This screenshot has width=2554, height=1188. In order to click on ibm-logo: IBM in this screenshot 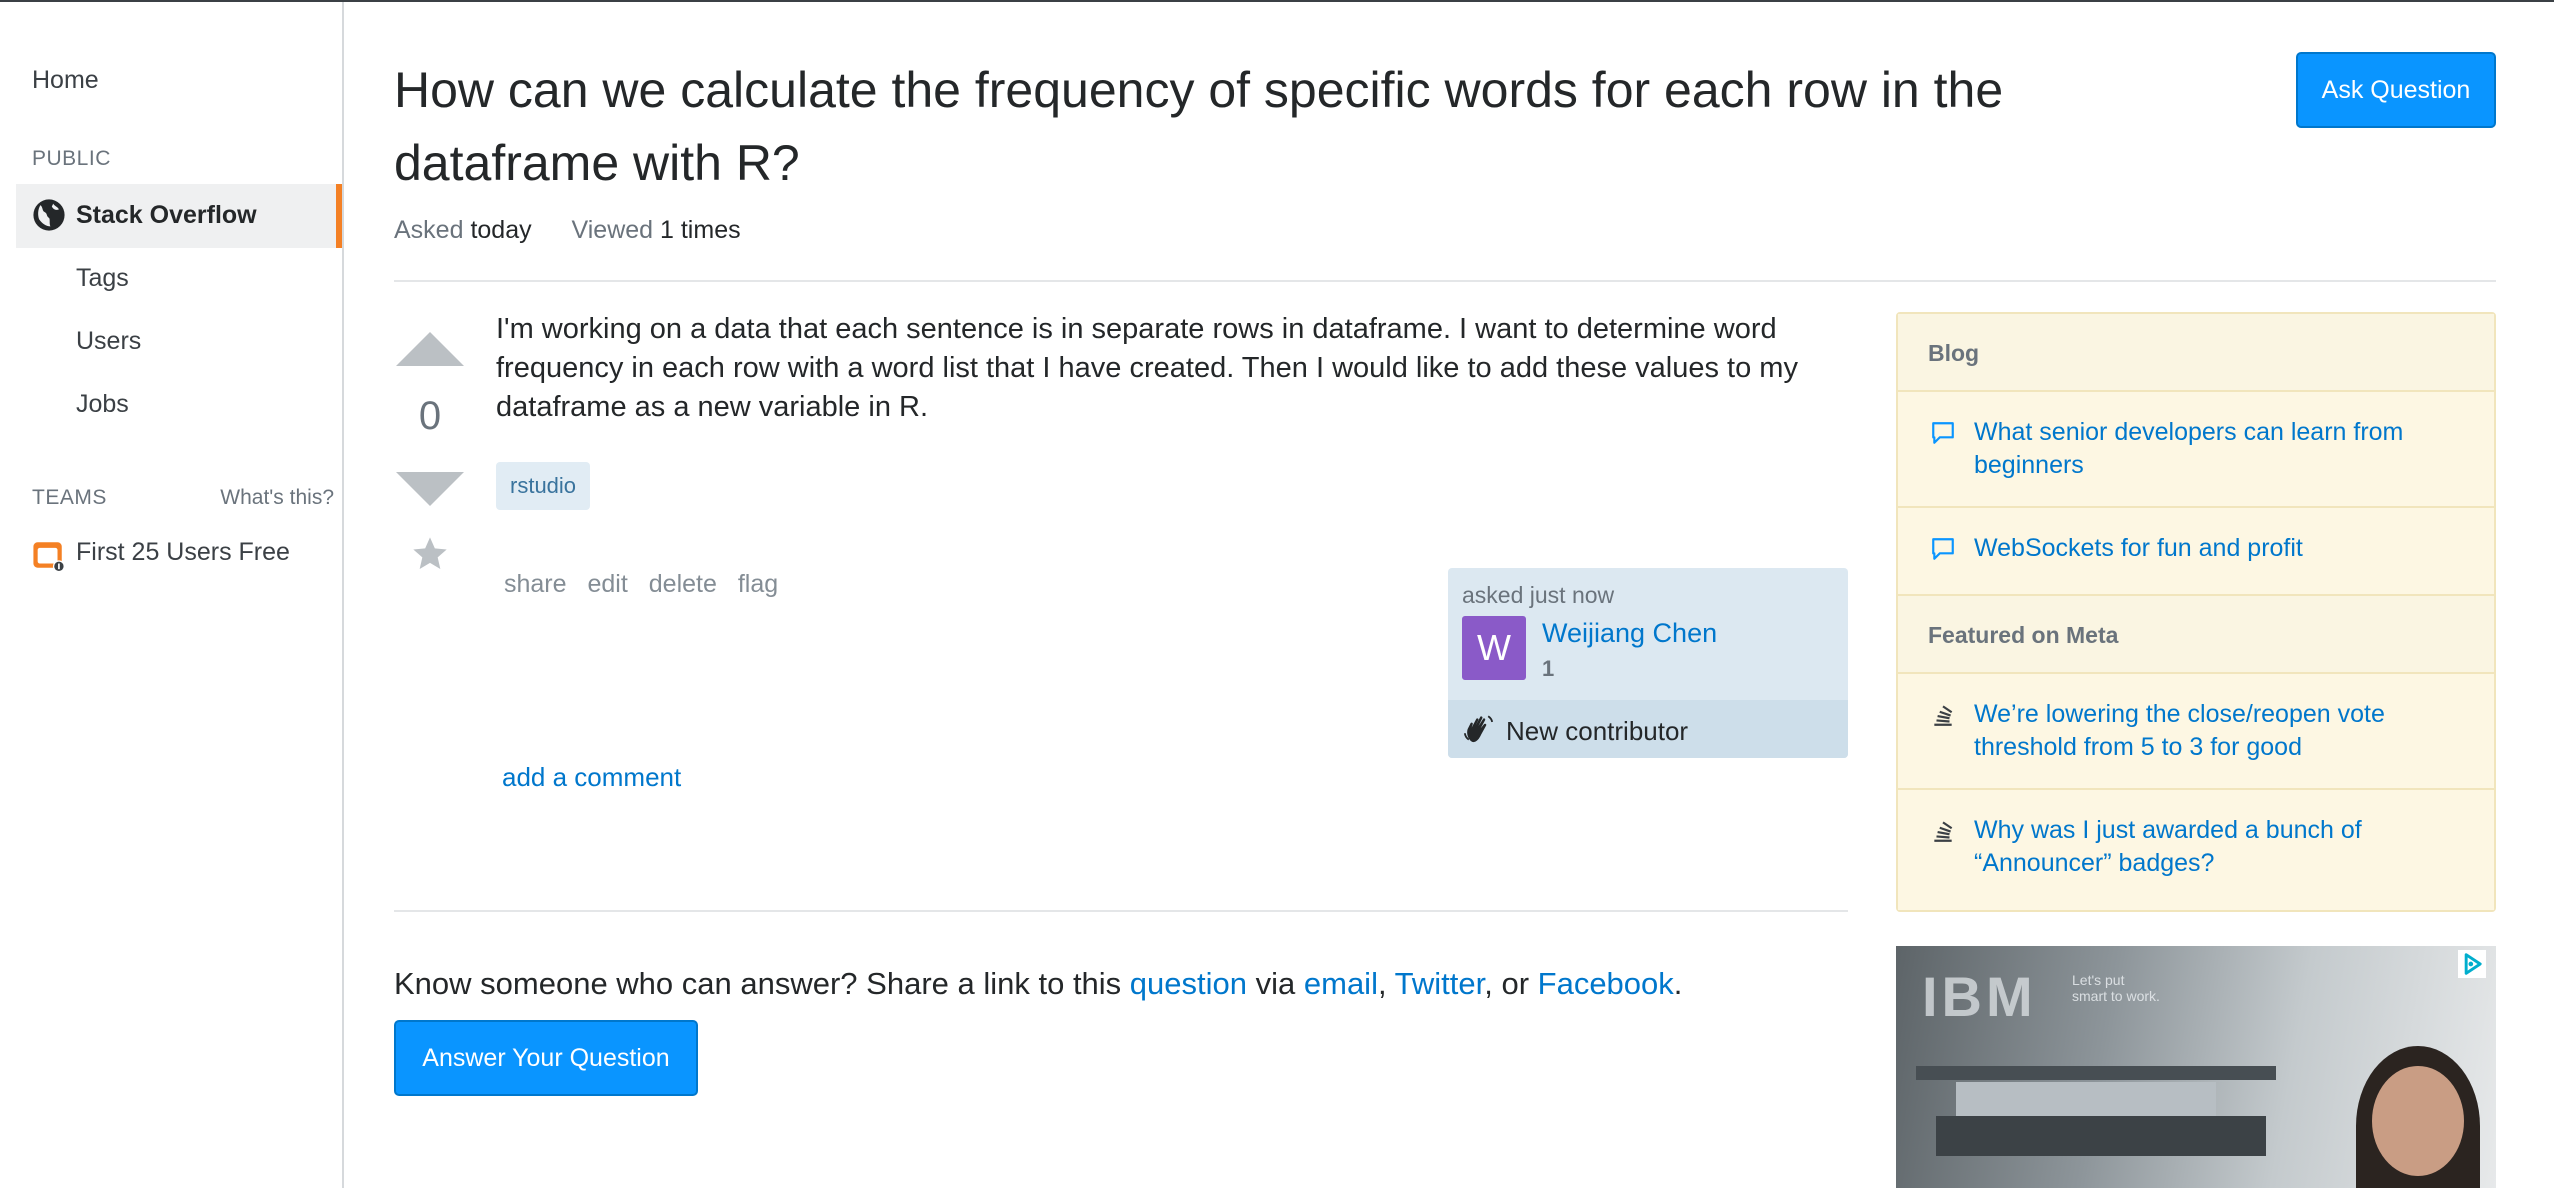, I will do `click(1979, 996)`.